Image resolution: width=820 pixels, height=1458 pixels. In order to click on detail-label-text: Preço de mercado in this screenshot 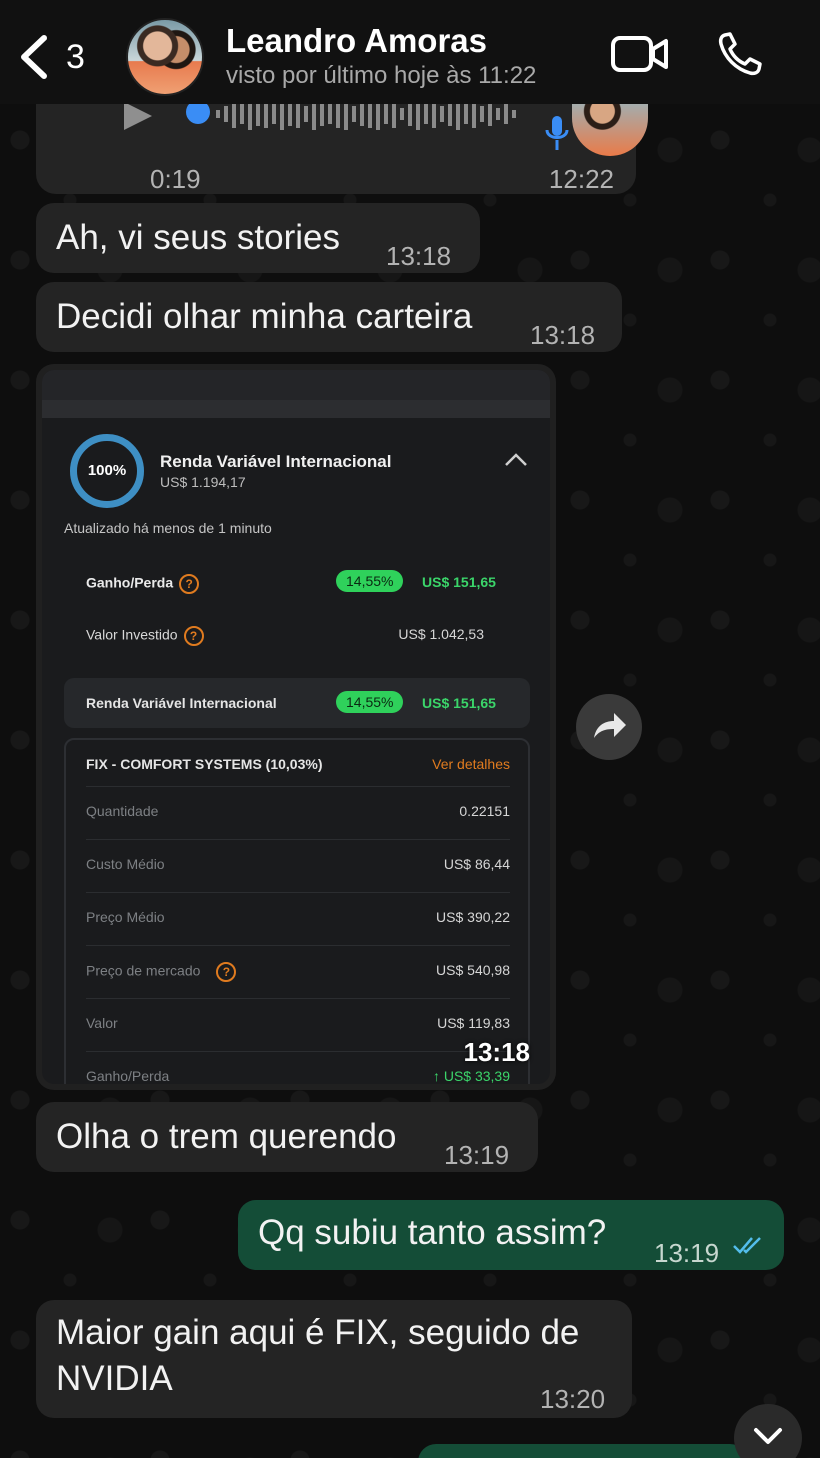, I will do `click(143, 970)`.